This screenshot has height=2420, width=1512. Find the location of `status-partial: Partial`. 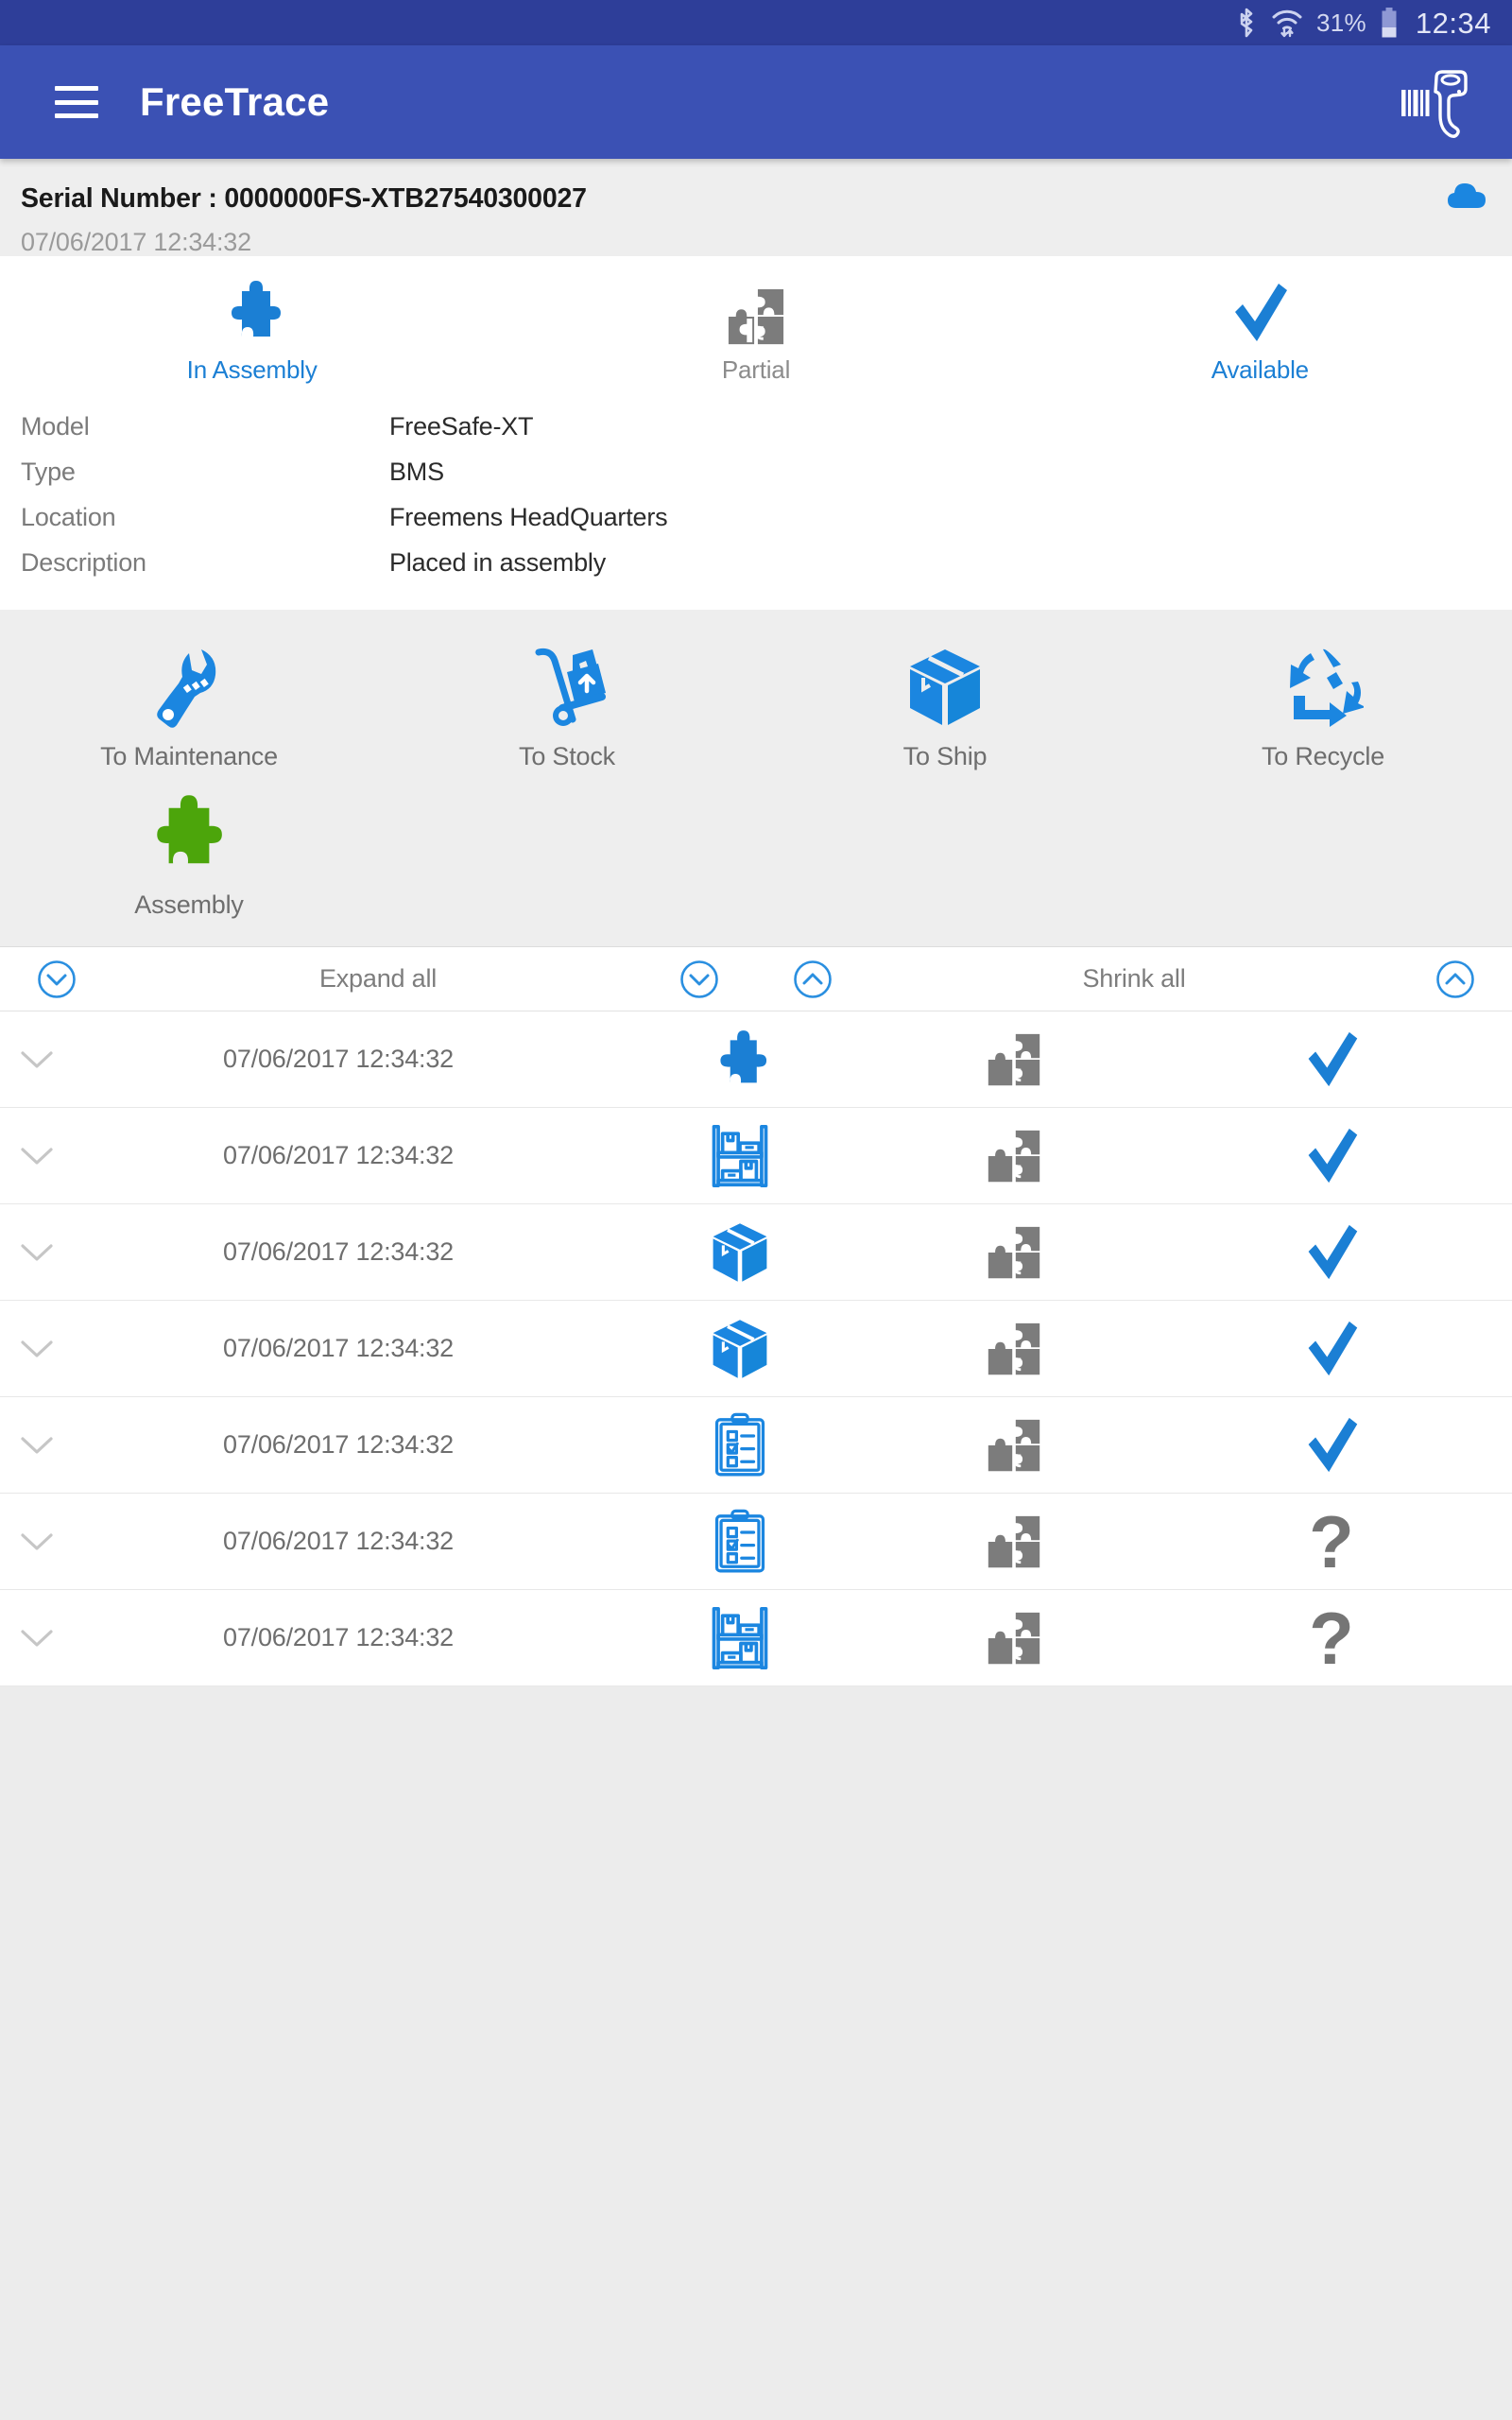

status-partial: Partial is located at coordinates (755, 329).